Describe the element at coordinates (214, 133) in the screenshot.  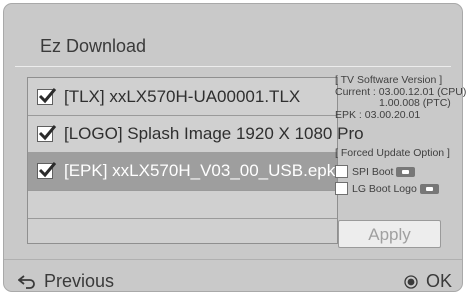
I see `file-label: [LOGO] Splash Image 1920 X 1080 Pro` at that location.